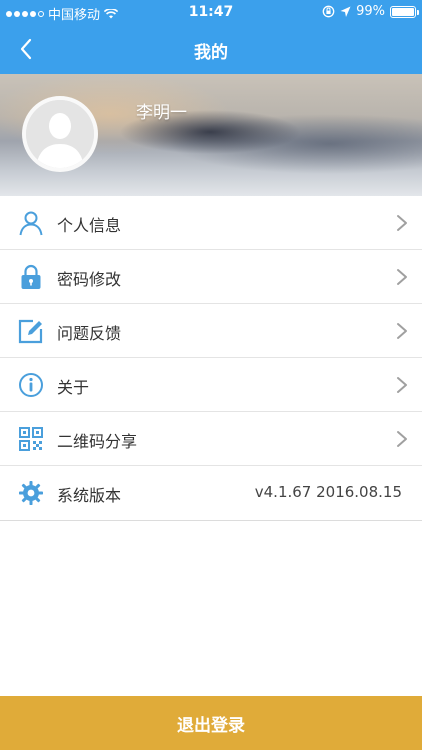 The height and width of the screenshot is (750, 422). What do you see at coordinates (31, 276) in the screenshot?
I see `lock-icon` at bounding box center [31, 276].